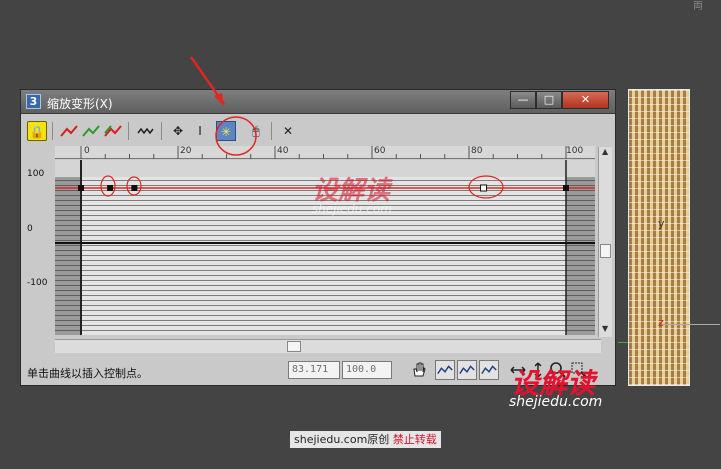  Describe the element at coordinates (256, 131) in the screenshot. I see `reset-curve-icon: 🖱` at that location.